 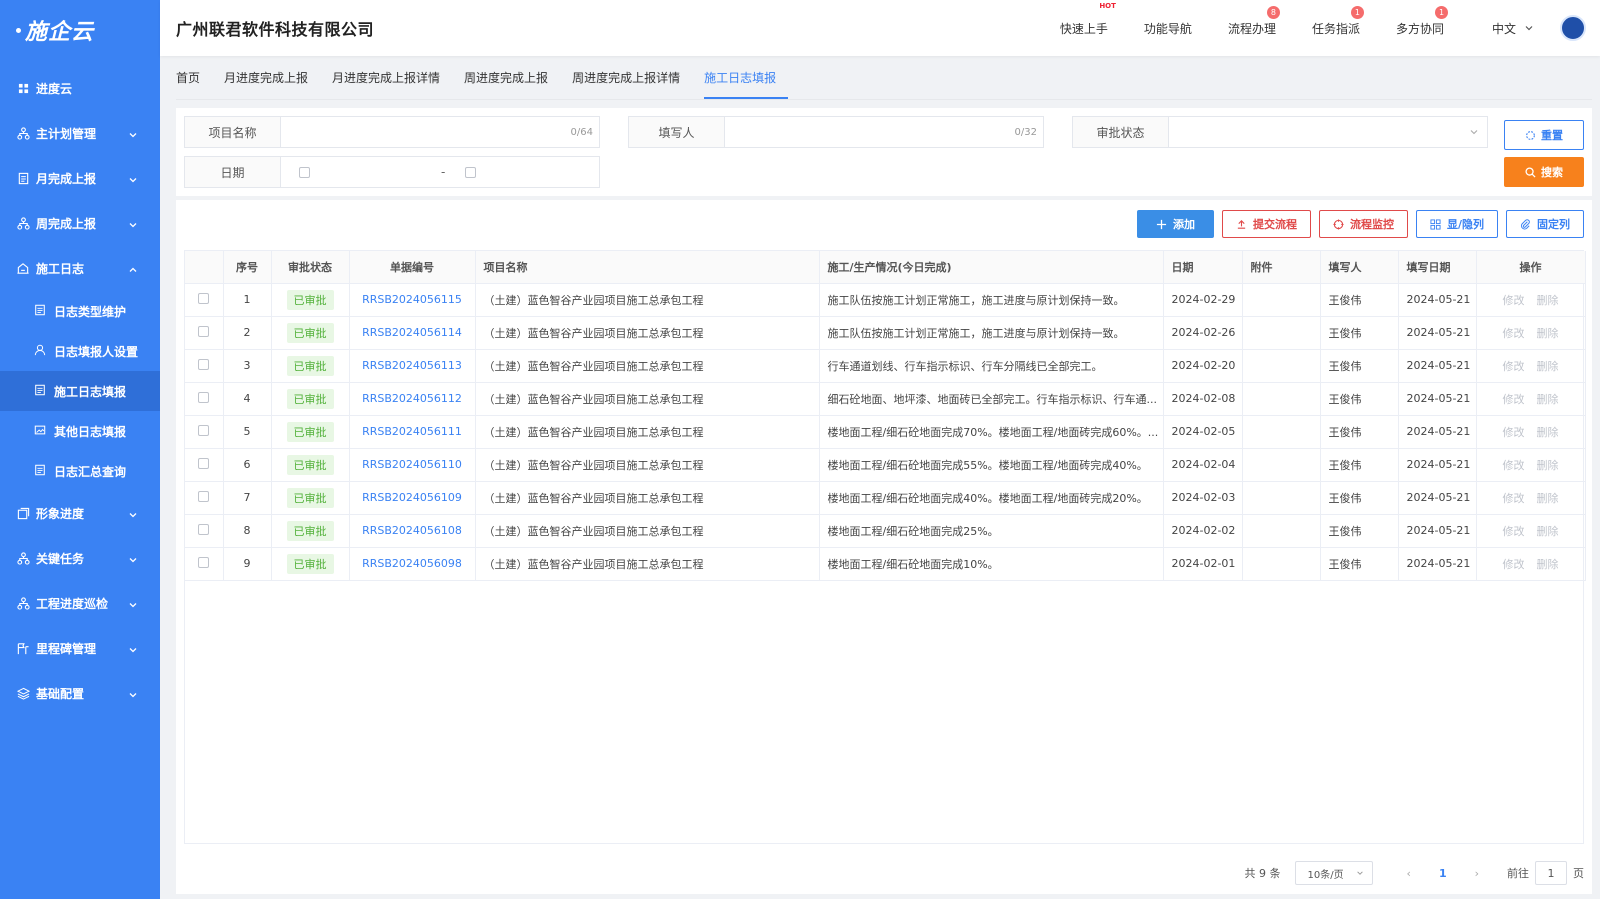 I want to click on sidebar-subitem: 日志汇总查询, so click(x=80, y=471).